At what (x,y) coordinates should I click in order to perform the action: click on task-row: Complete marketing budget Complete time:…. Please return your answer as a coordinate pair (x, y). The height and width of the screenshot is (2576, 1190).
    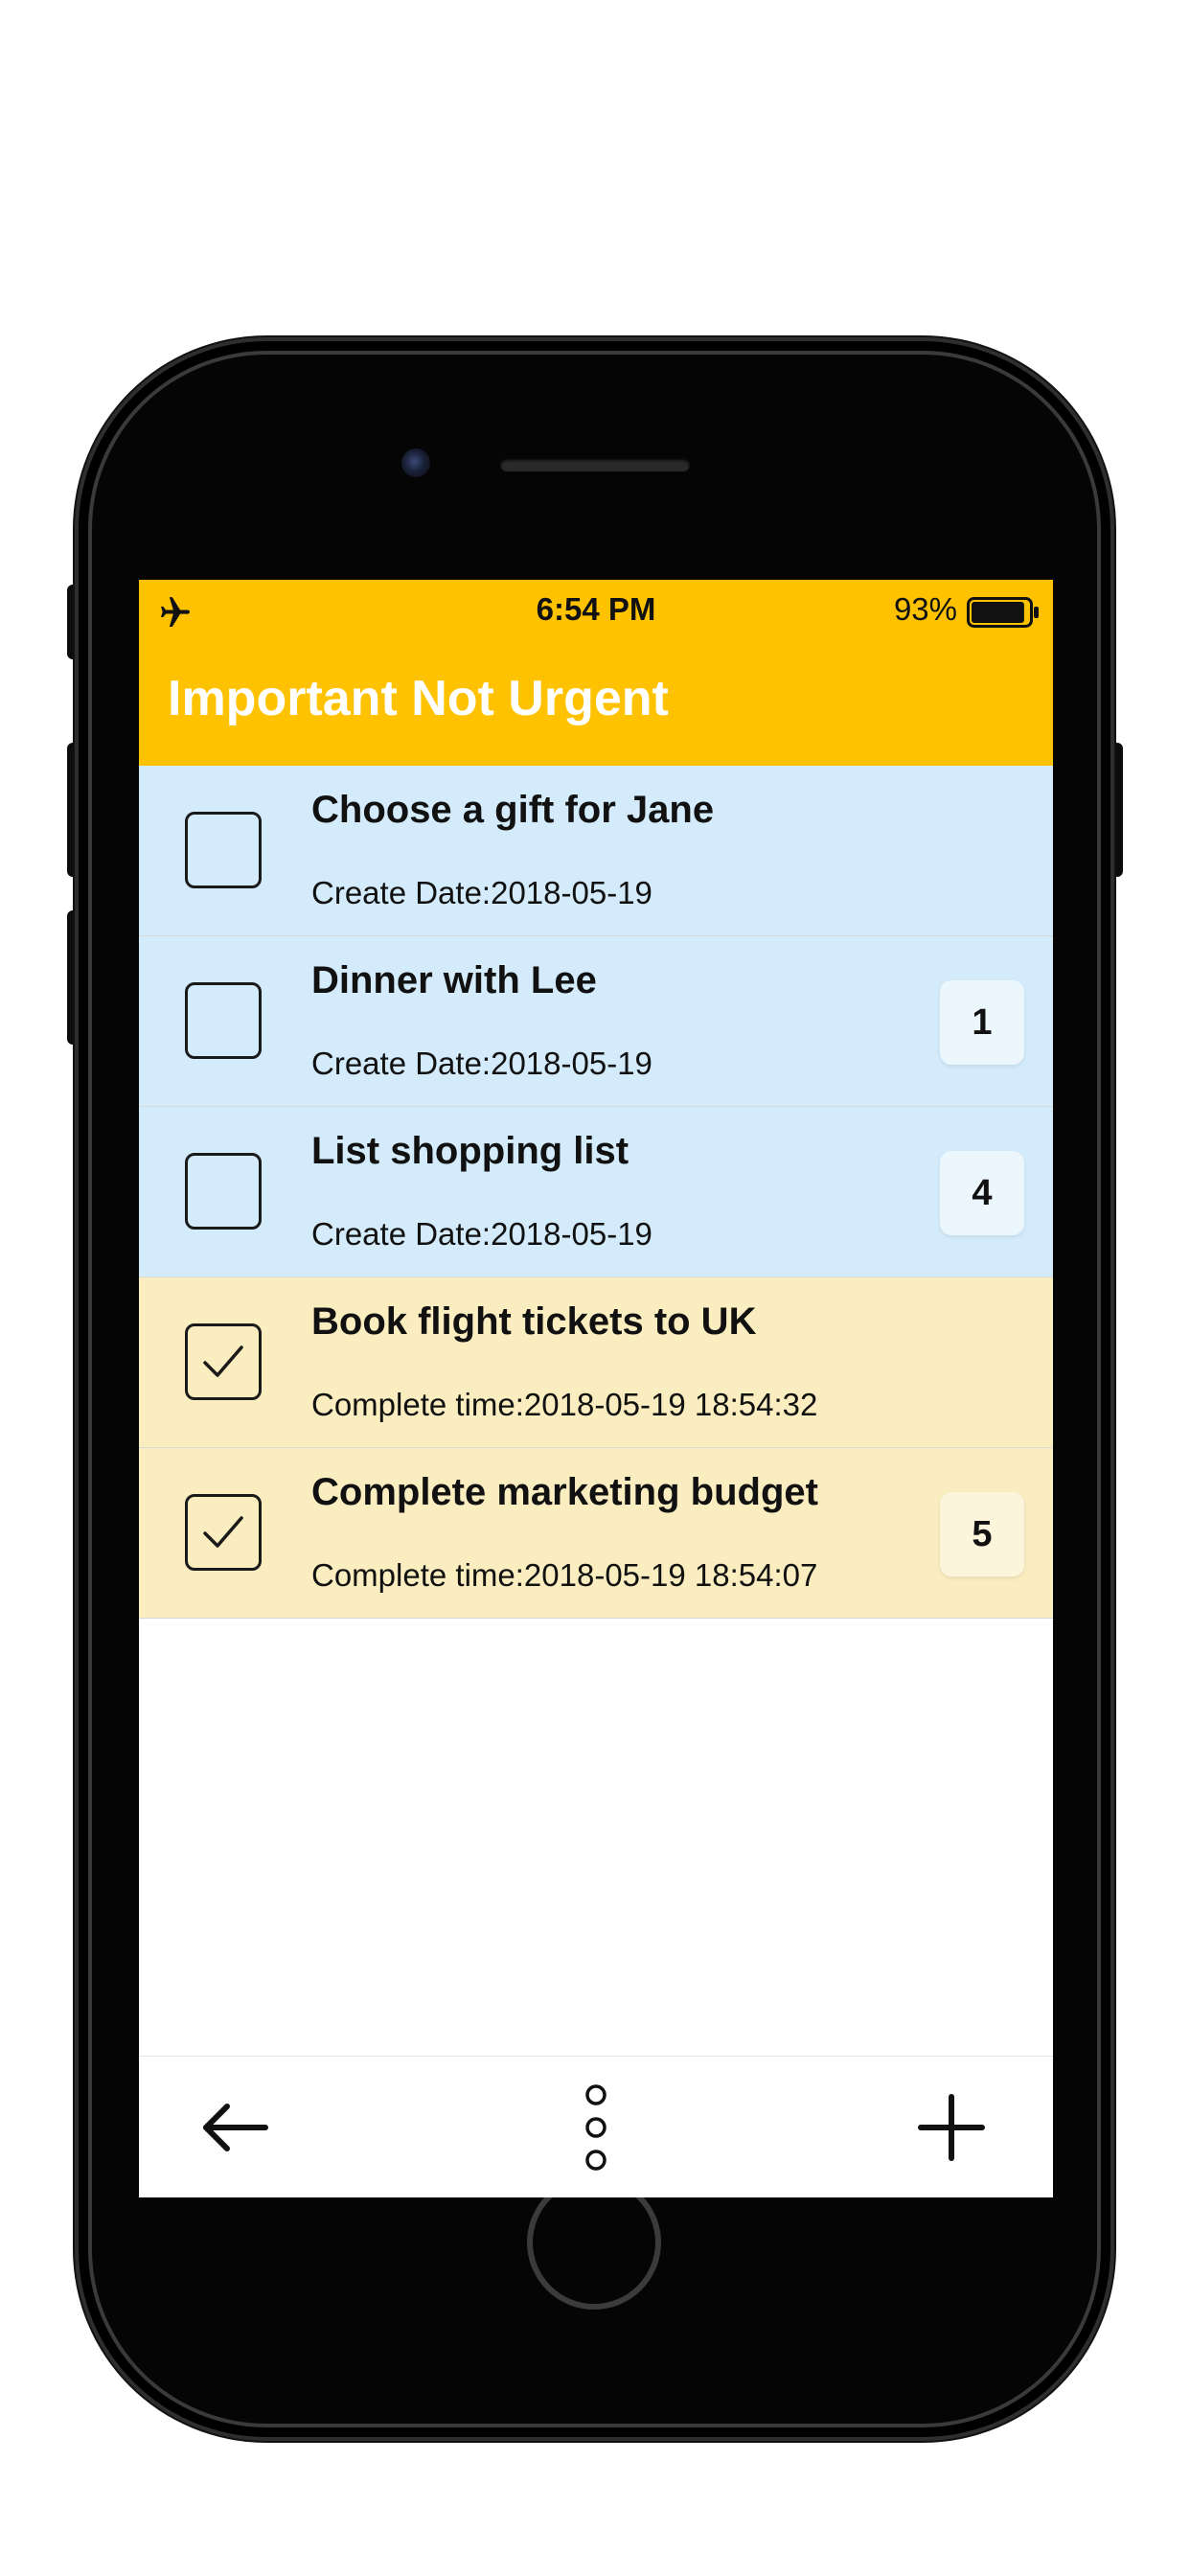
    Looking at the image, I should click on (596, 1533).